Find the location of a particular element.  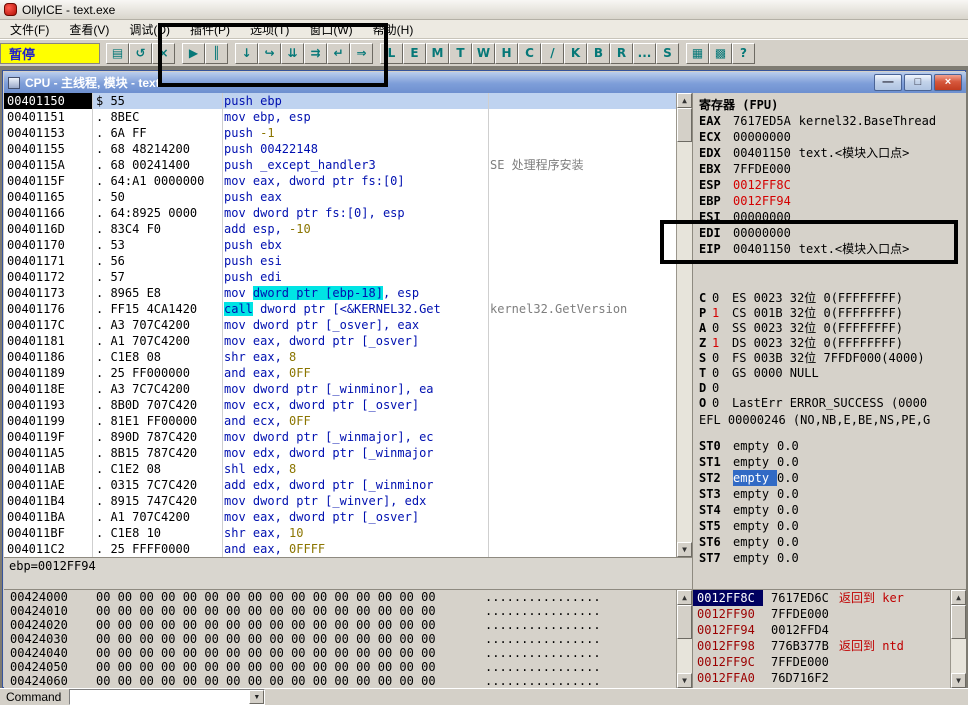

fpu-st0: ST0 empty 0.0 is located at coordinates (829, 446).